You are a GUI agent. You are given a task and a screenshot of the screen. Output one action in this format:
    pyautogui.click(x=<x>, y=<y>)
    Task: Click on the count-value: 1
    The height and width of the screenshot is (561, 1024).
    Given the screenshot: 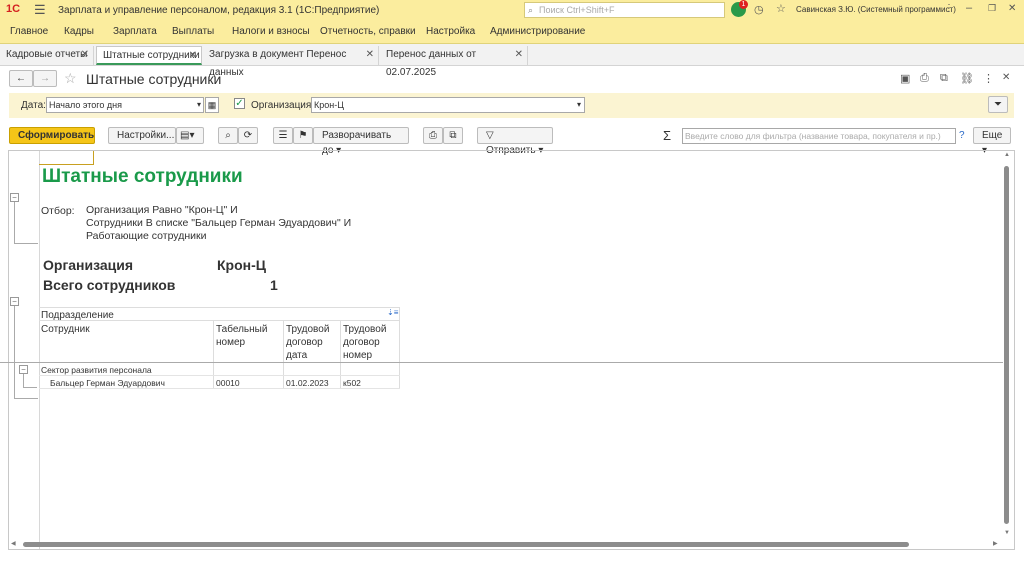 What is the action you would take?
    pyautogui.click(x=274, y=285)
    